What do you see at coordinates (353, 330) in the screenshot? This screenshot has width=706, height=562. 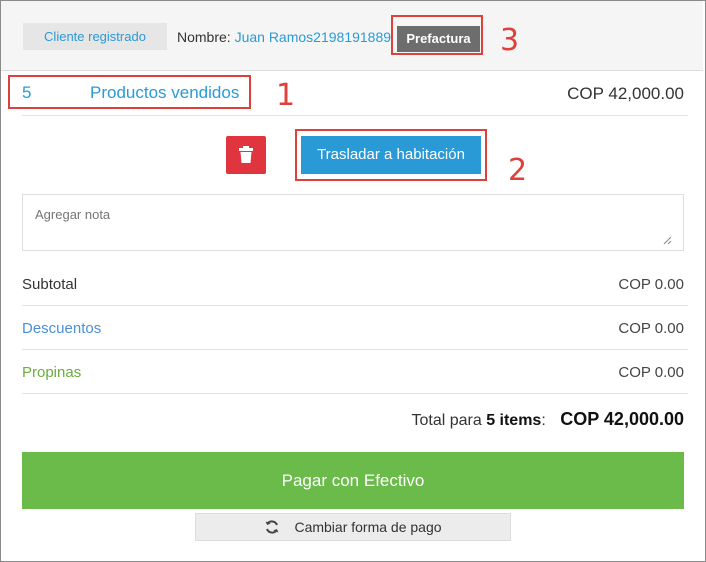 I see `discounts-row: Descuentos COP 0.00` at bounding box center [353, 330].